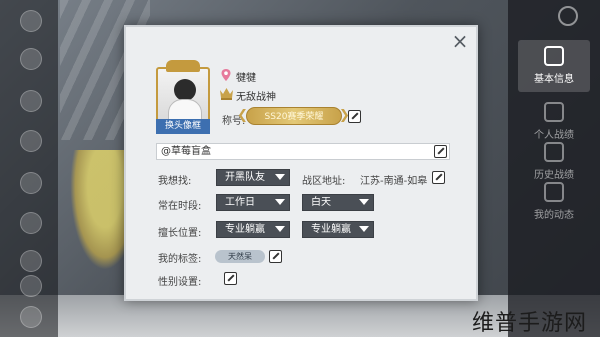 The width and height of the screenshot is (600, 337). I want to click on online-period-dropdown: 白天, so click(338, 202).